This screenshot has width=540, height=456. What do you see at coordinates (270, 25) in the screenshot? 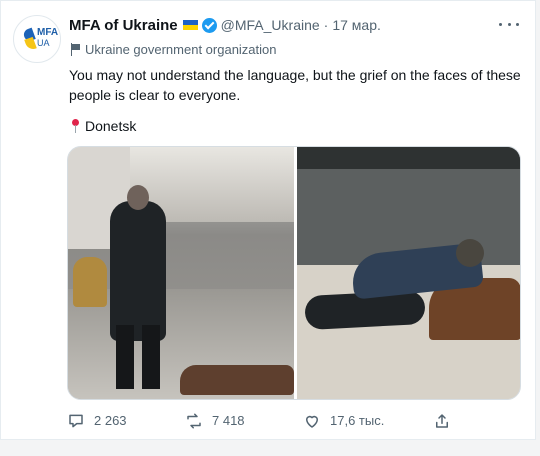
I see `author-handle: @MFA_Ukraine` at bounding box center [270, 25].